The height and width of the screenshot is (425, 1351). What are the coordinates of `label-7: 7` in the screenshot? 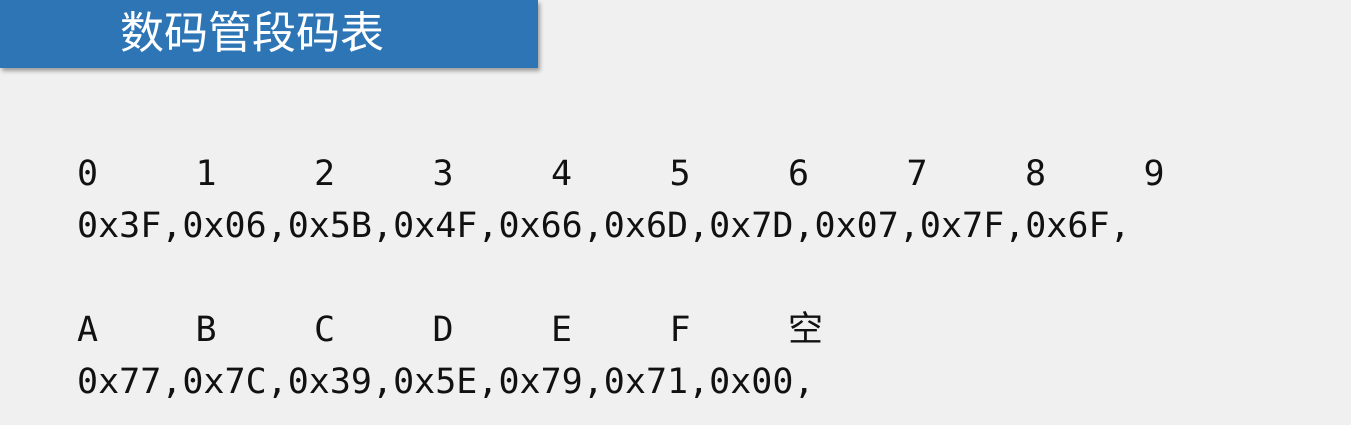 It's located at (917, 174).